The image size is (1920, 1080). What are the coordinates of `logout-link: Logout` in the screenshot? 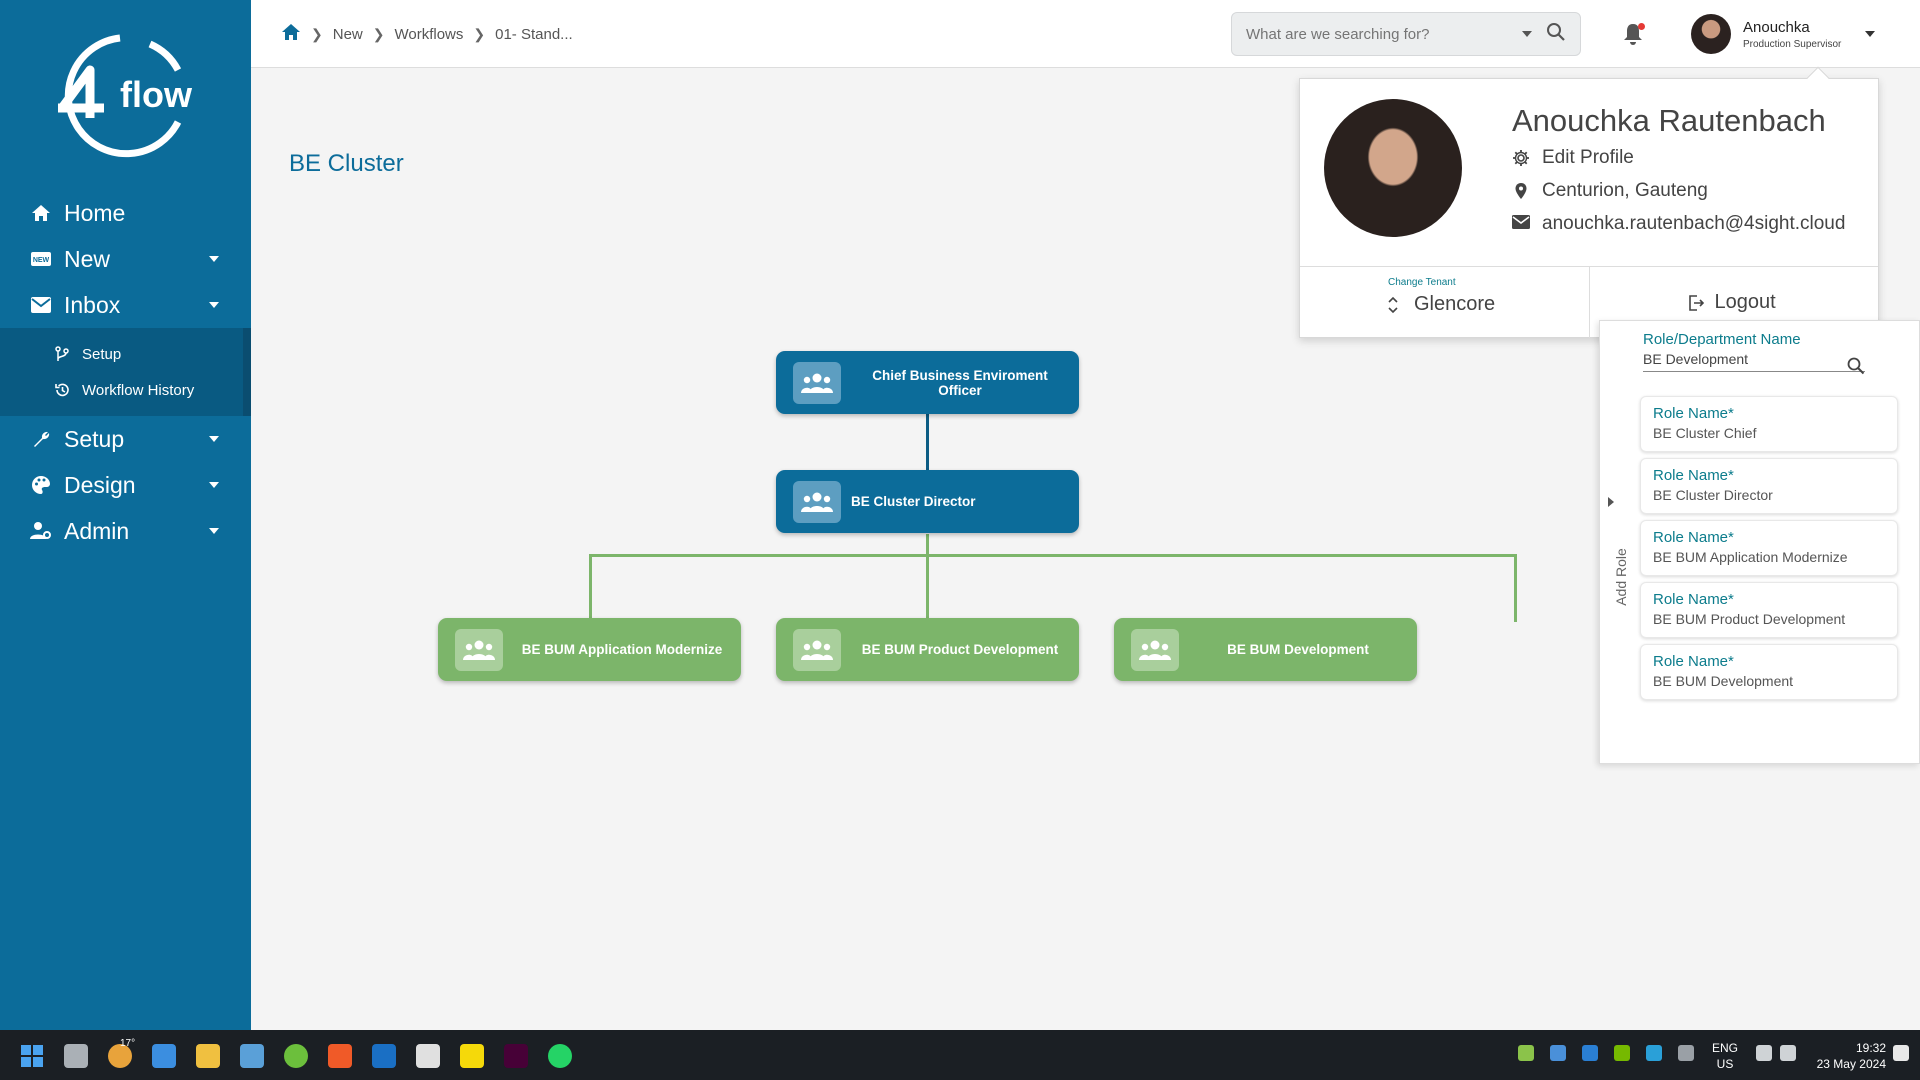 It's located at (1731, 302).